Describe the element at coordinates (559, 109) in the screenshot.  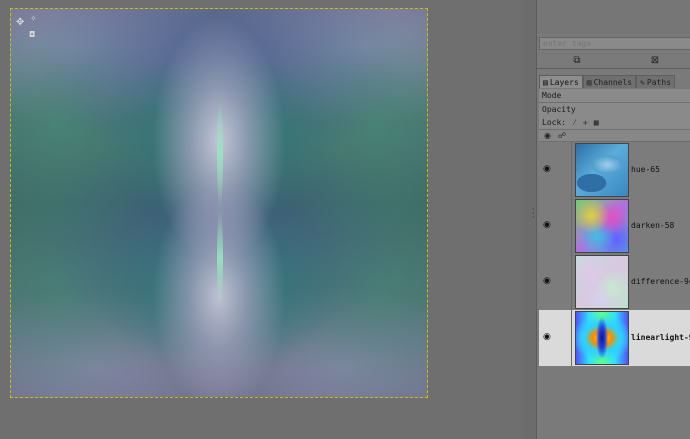
I see `opacity-label: Opacity` at that location.